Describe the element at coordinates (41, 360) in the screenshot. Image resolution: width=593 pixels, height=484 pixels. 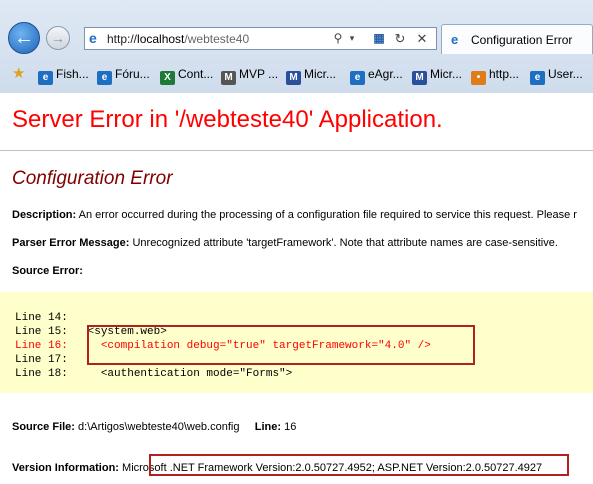
I see `code-line: Line 17:` at that location.